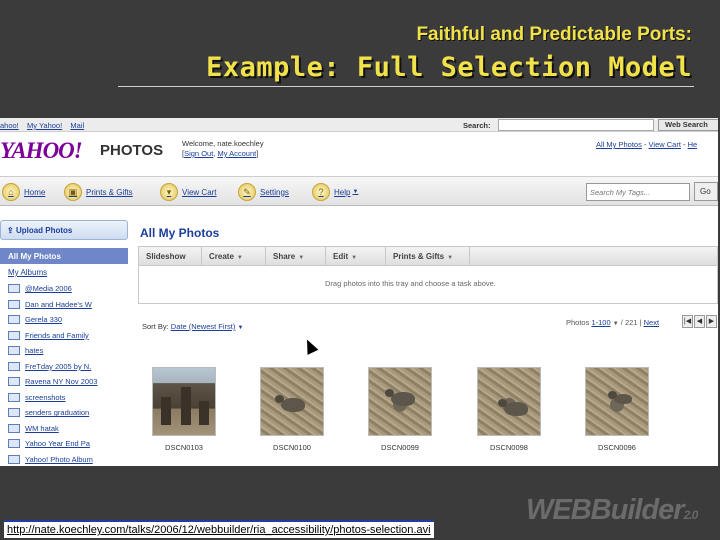 The height and width of the screenshot is (540, 720). Describe the element at coordinates (263, 192) in the screenshot. I see `nav-settings: ✎ Settings` at that location.